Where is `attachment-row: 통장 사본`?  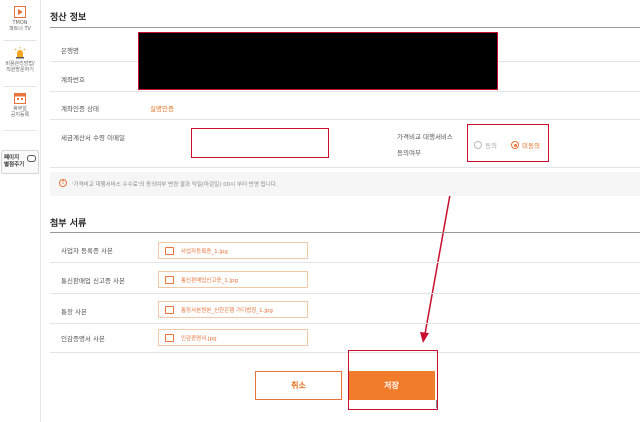
attachment-row: 통장 사본 is located at coordinates (345, 309).